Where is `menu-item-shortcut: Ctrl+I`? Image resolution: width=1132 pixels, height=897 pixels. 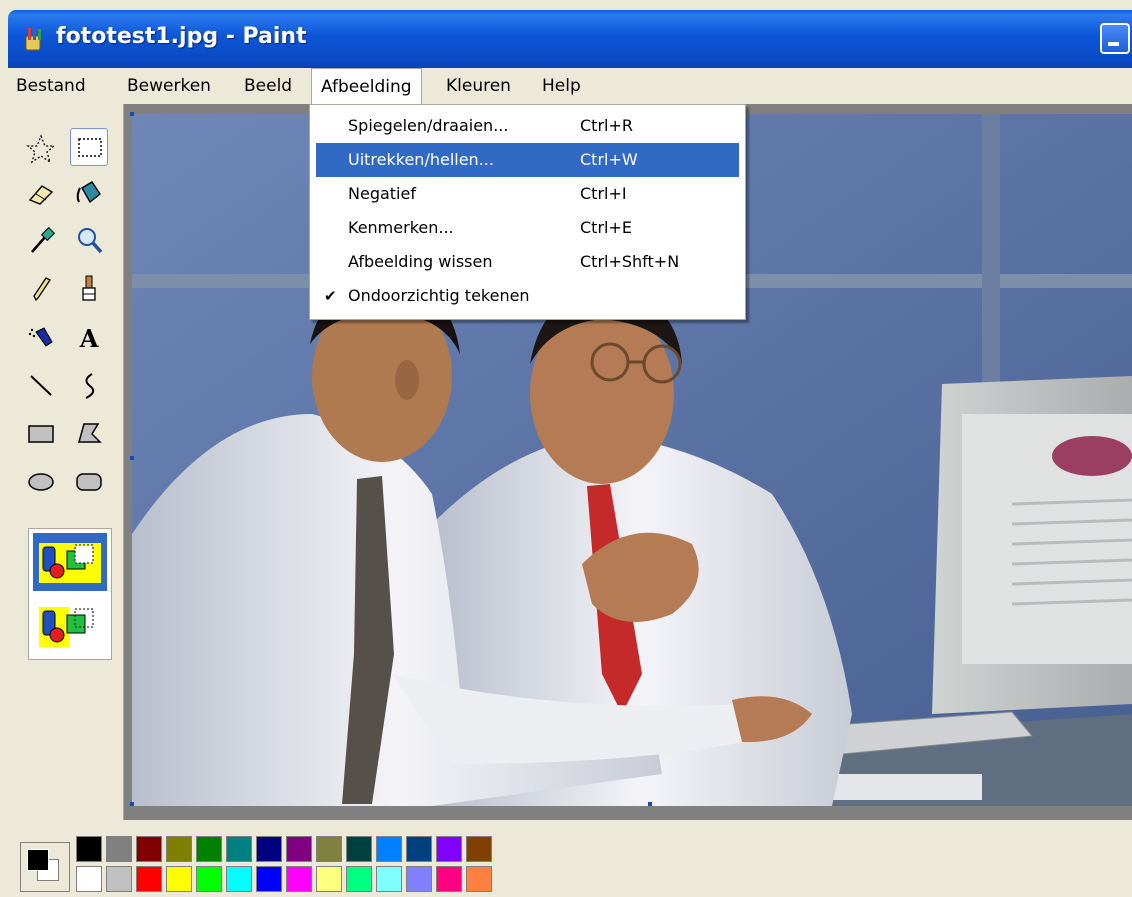
menu-item-shortcut: Ctrl+I is located at coordinates (603, 193).